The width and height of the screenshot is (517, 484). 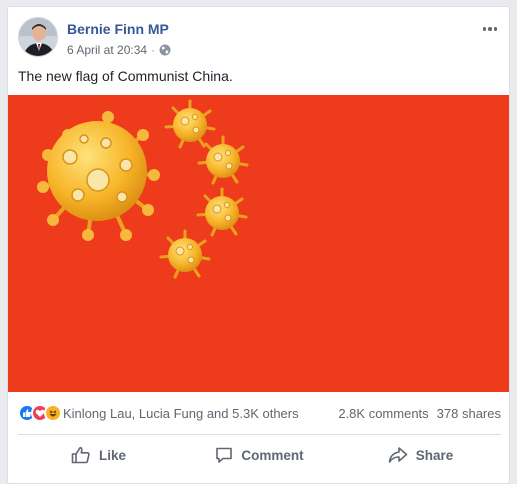 What do you see at coordinates (40, 413) in the screenshot?
I see `reaction-icons` at bounding box center [40, 413].